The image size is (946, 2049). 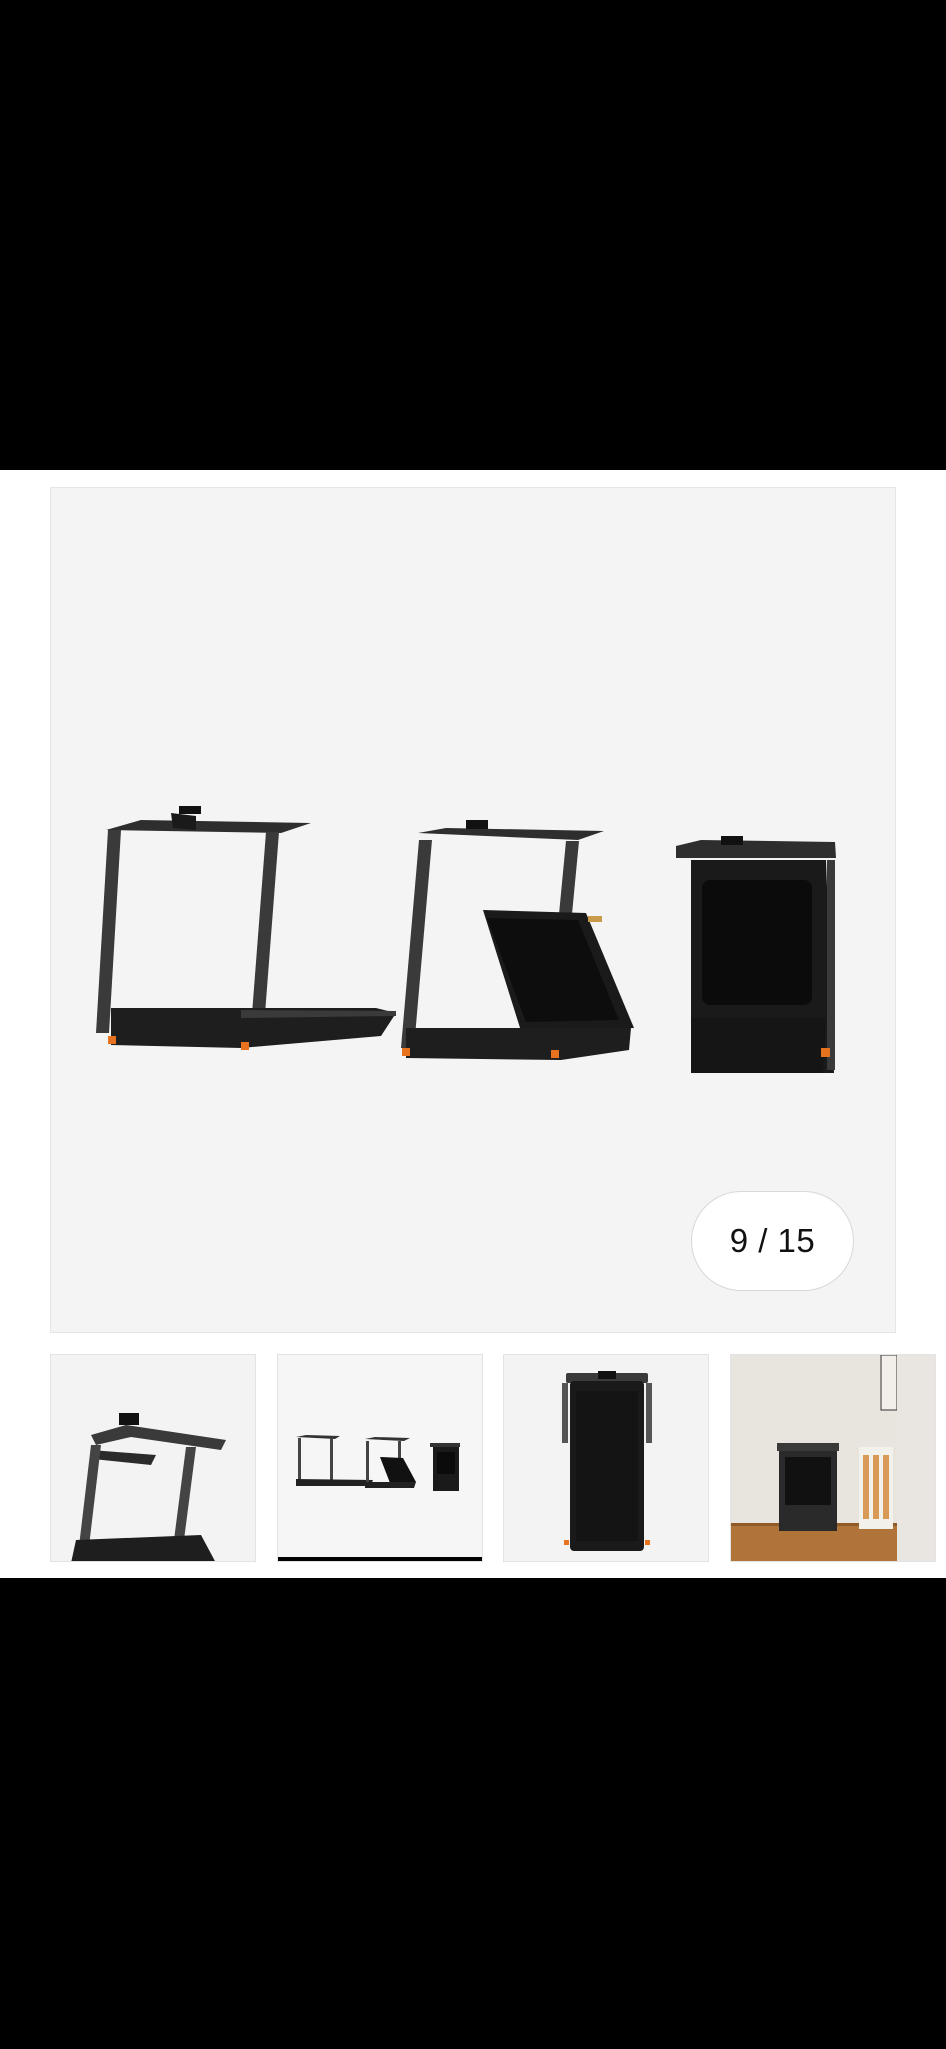 I want to click on treadmill-folded, so click(x=756, y=954).